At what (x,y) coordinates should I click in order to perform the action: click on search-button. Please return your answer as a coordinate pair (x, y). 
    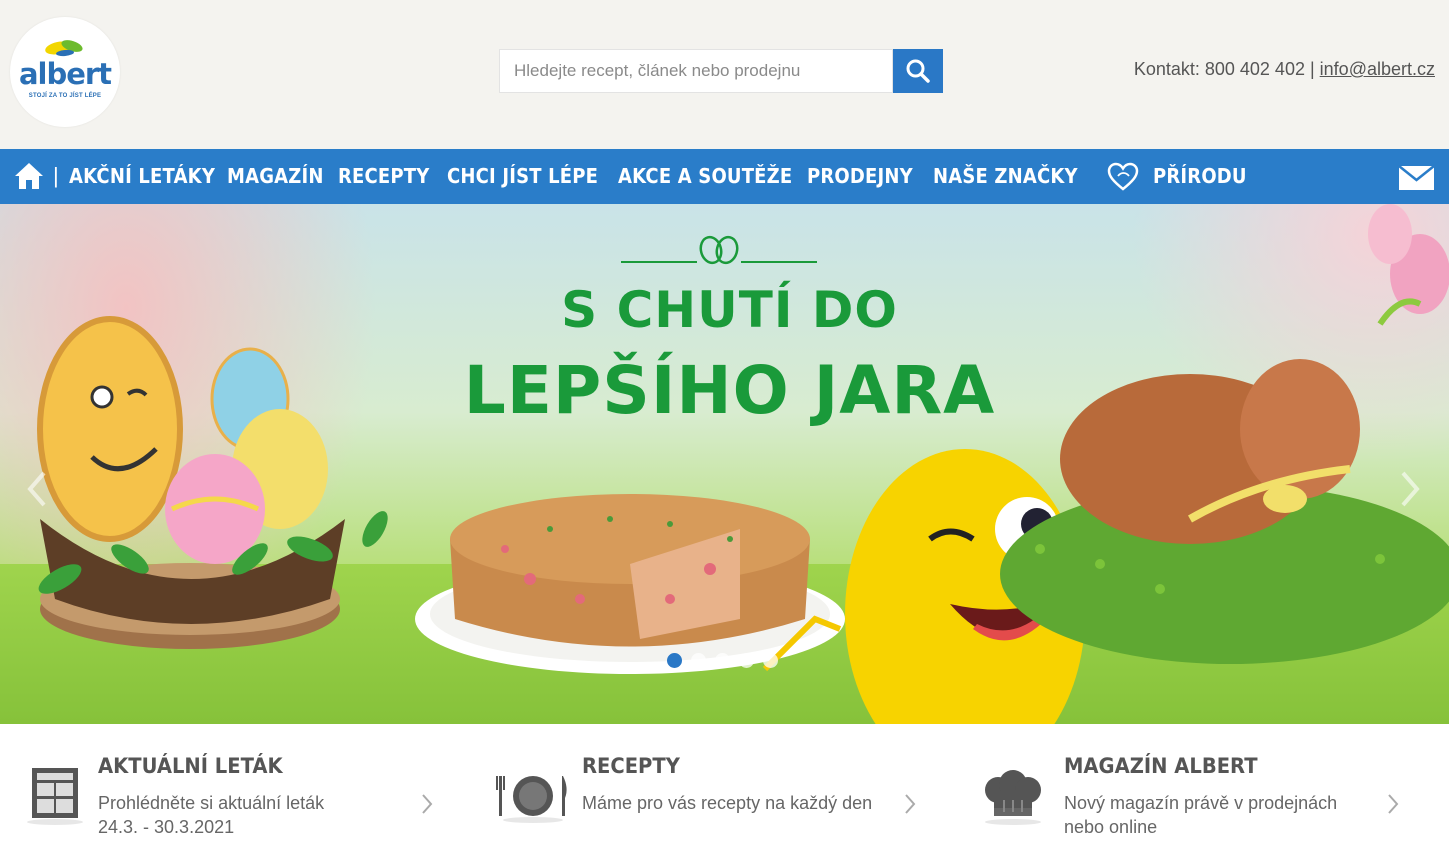
    Looking at the image, I should click on (918, 71).